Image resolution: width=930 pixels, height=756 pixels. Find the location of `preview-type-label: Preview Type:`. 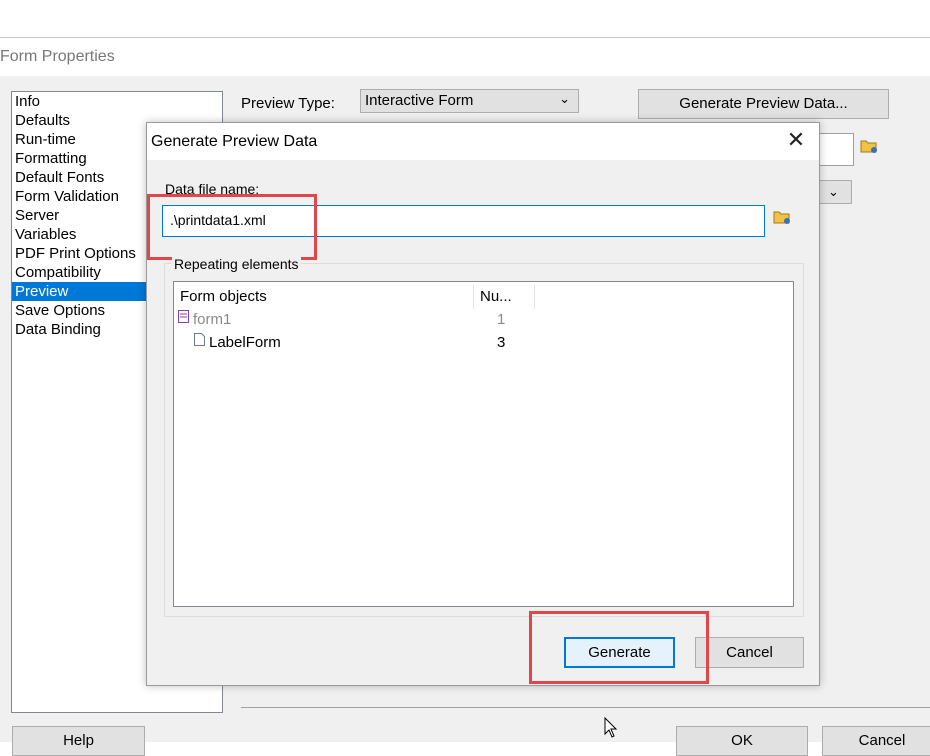

preview-type-label: Preview Type: is located at coordinates (288, 103).